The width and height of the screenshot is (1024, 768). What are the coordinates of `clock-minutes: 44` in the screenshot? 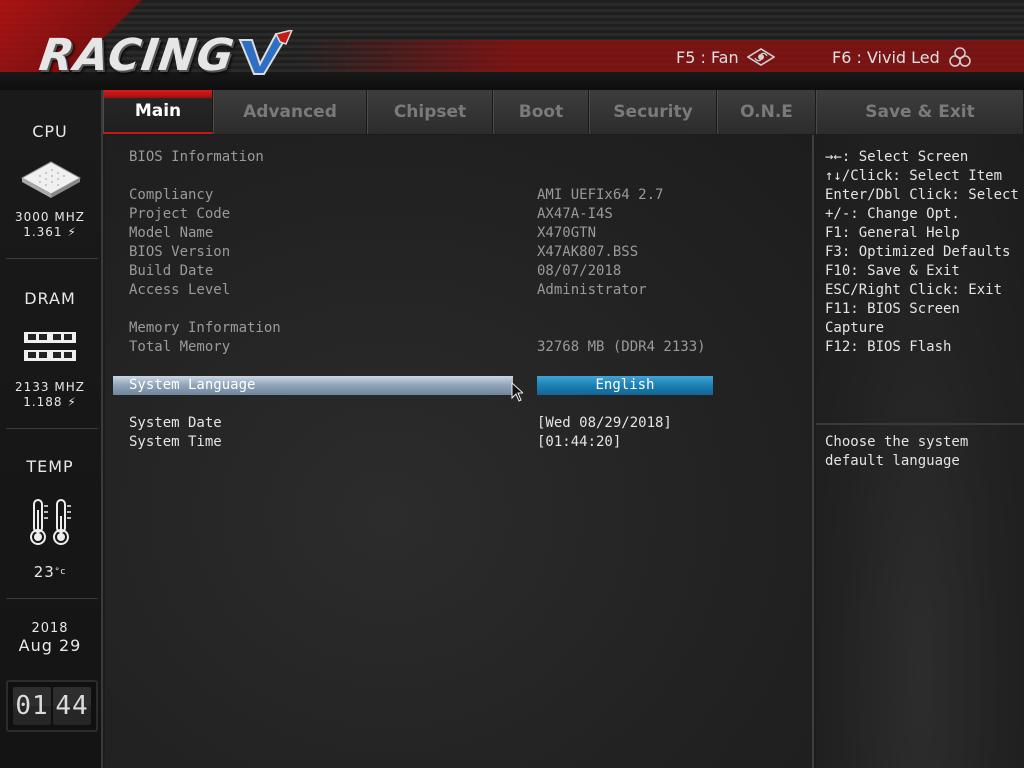 It's located at (72, 706).